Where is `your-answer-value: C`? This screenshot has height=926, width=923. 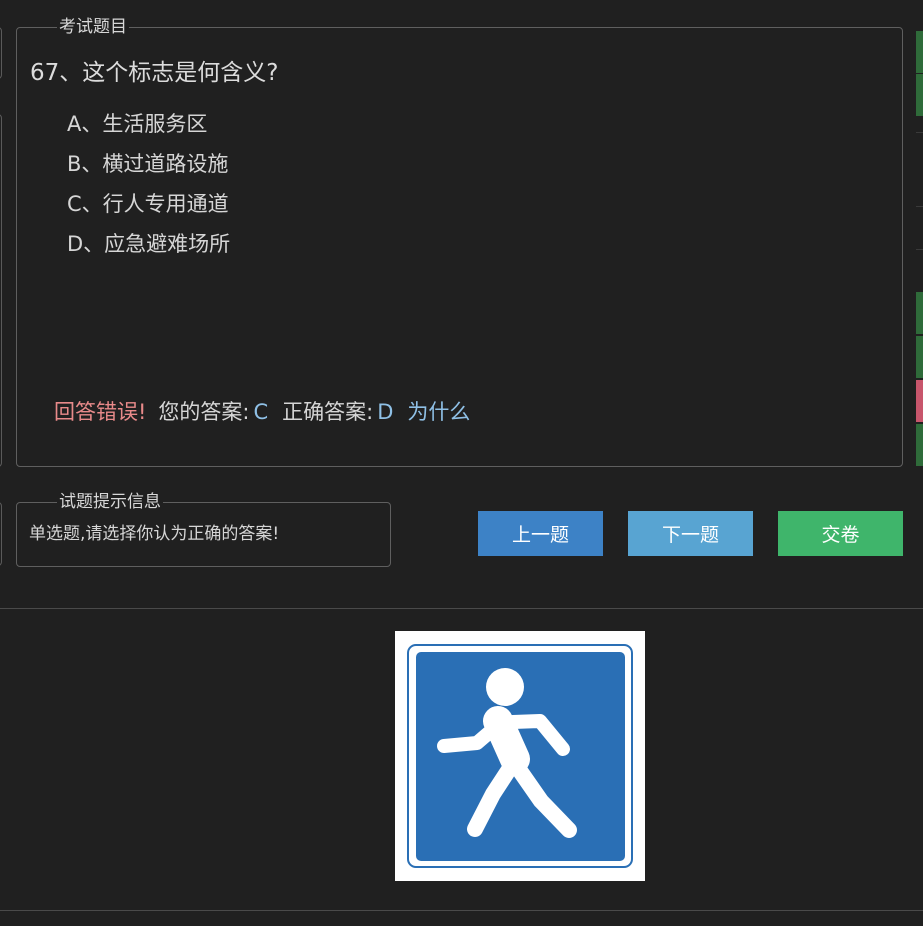 your-answer-value: C is located at coordinates (261, 412).